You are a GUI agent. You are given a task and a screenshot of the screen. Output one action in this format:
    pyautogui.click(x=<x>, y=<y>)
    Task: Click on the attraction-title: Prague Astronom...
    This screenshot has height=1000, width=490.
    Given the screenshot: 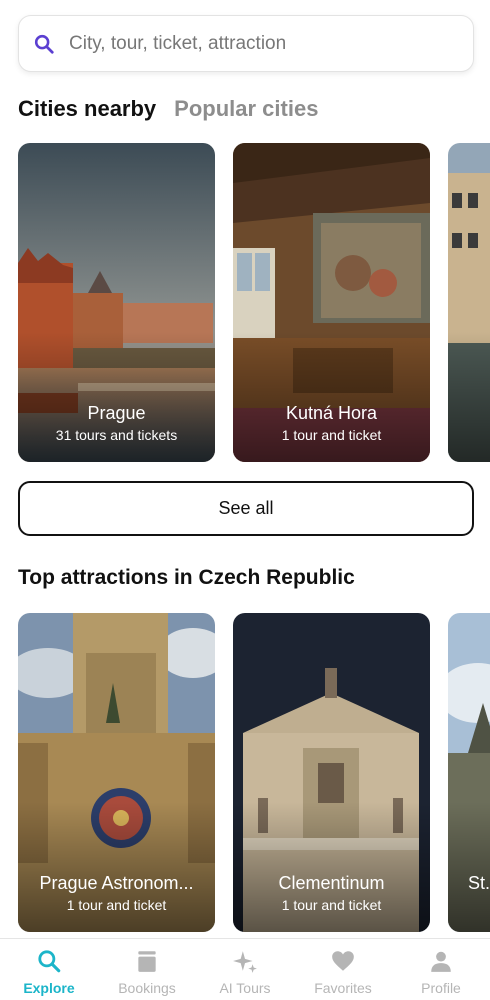 What is the action you would take?
    pyautogui.click(x=116, y=883)
    